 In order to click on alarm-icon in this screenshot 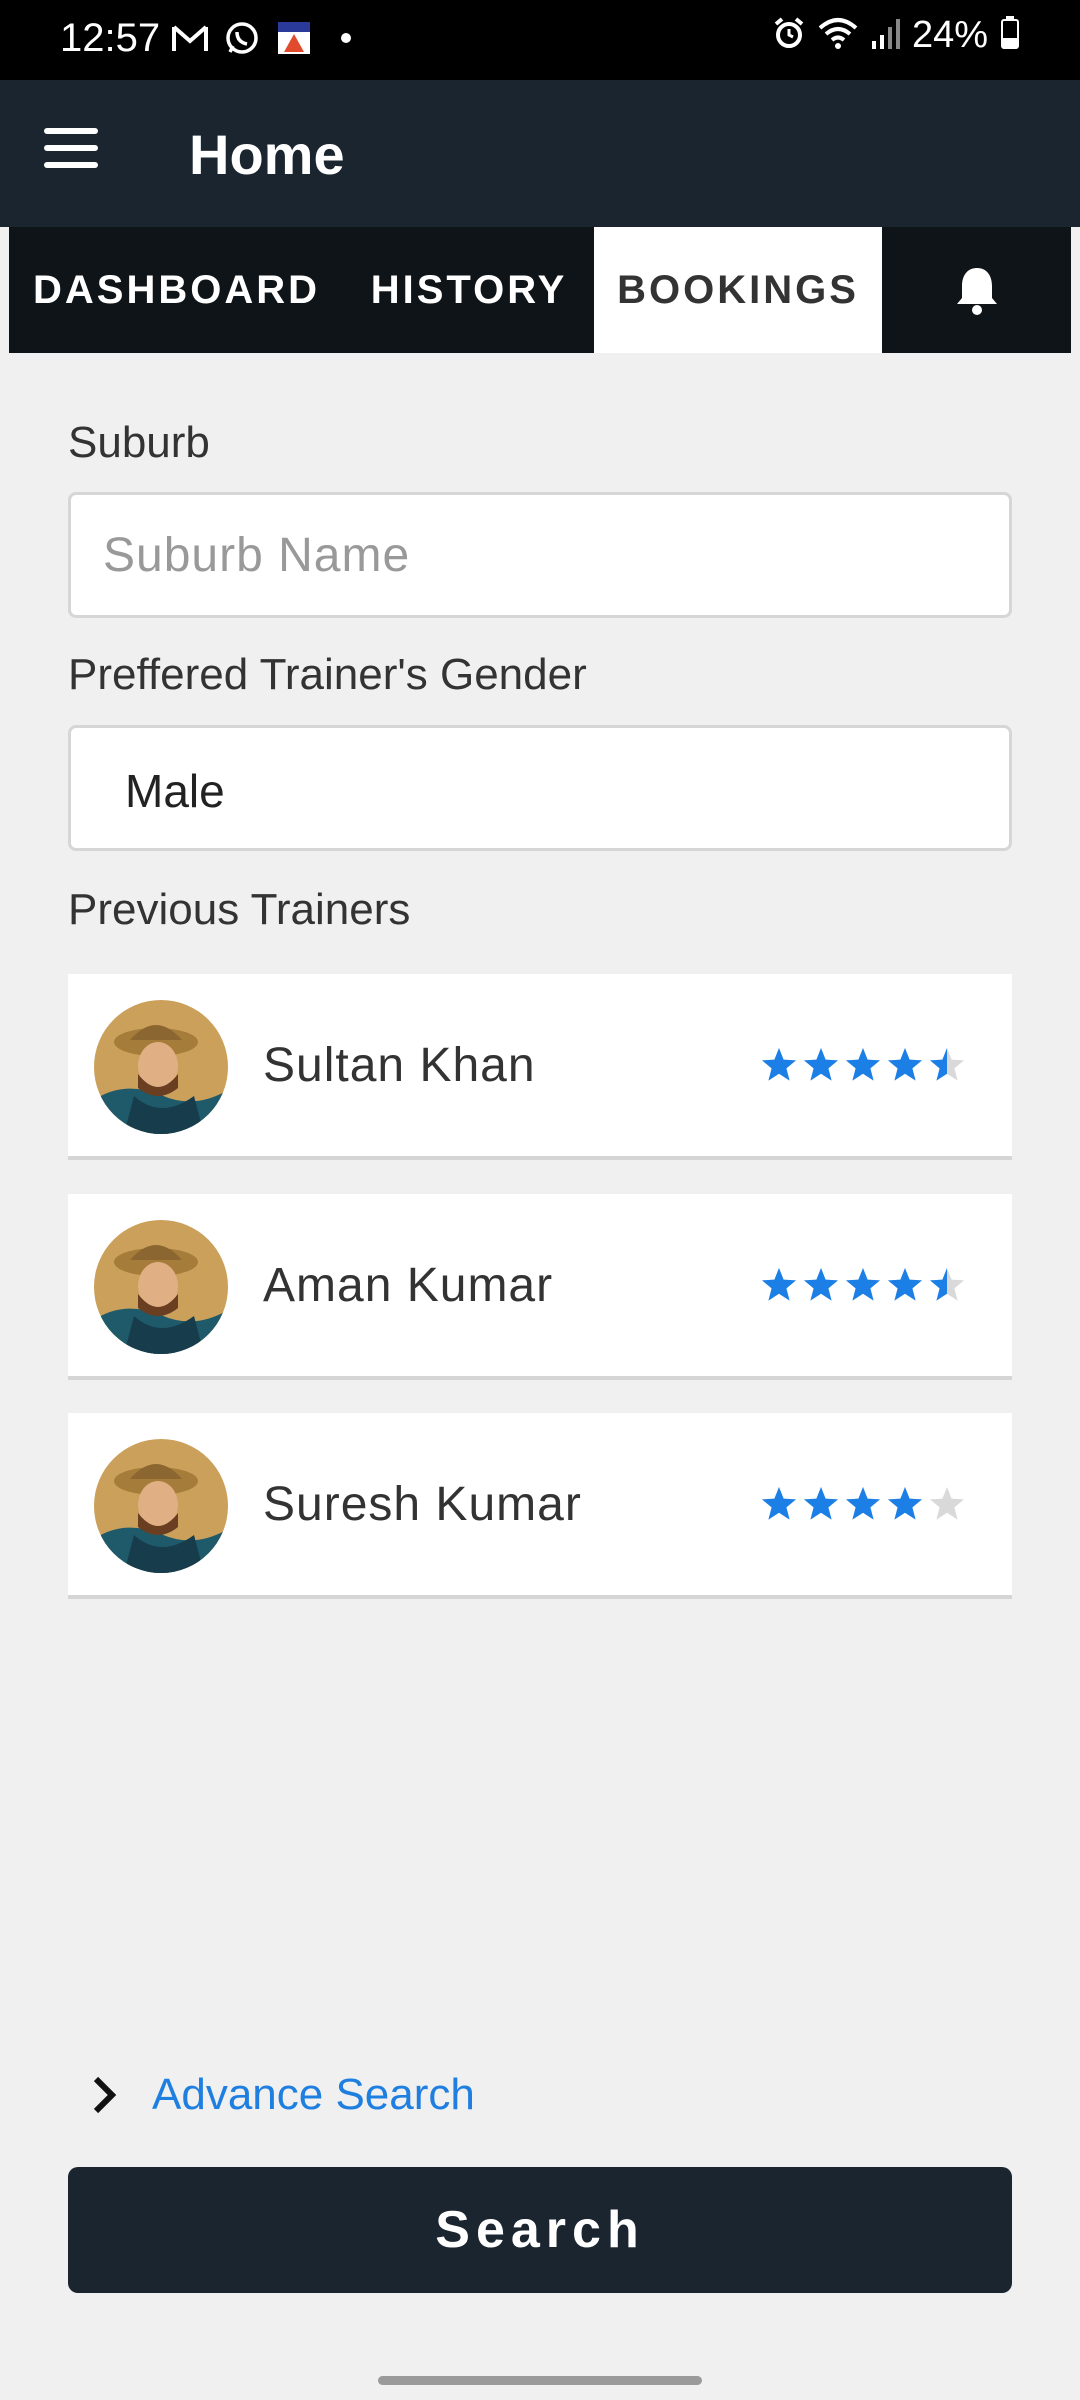, I will do `click(789, 35)`.